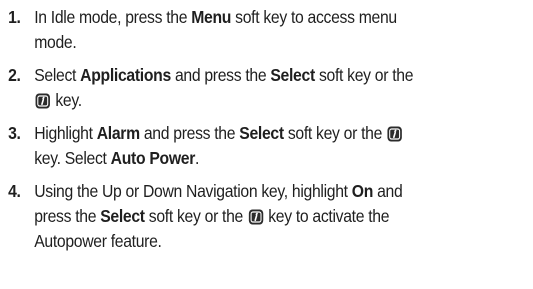 This screenshot has height=289, width=533. I want to click on bold-term: Menu, so click(211, 17).